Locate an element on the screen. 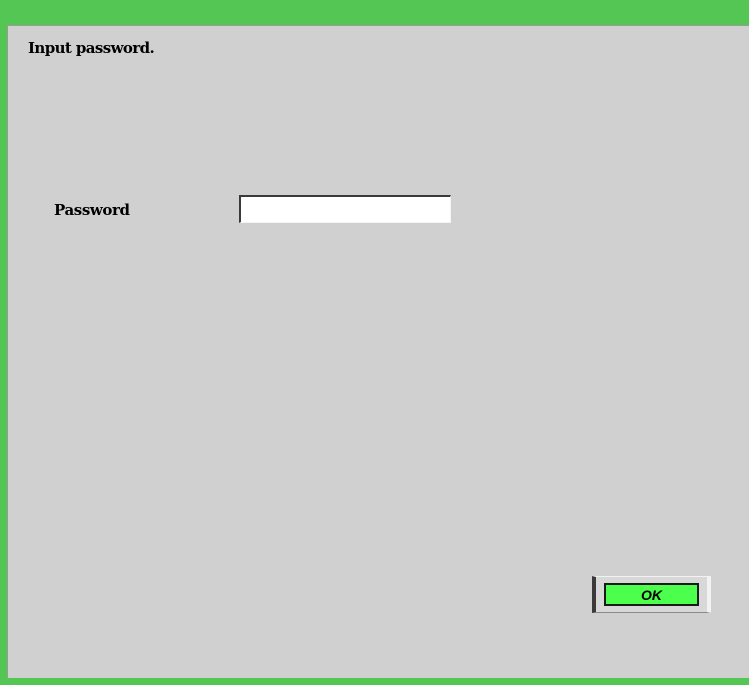 Image resolution: width=749 pixels, height=685 pixels. password-label: Password is located at coordinates (92, 210).